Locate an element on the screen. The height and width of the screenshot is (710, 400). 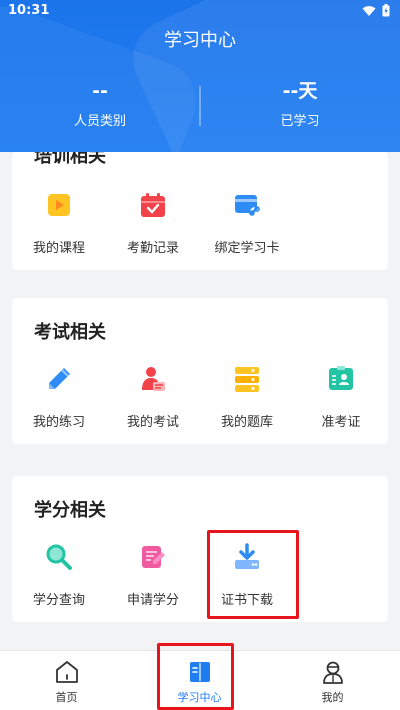
stat-value: -- is located at coordinates (100, 91).